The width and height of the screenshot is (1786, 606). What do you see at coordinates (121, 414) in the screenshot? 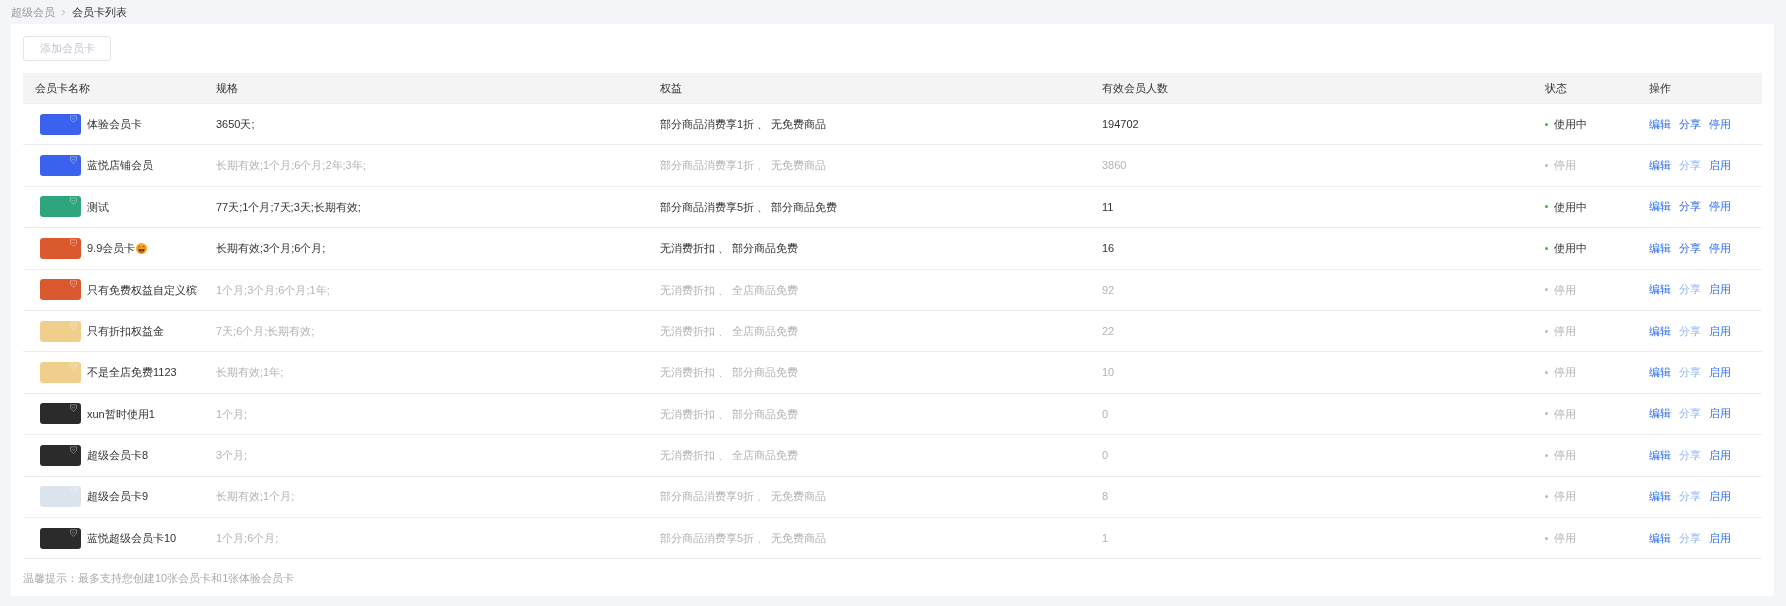
I see `card-name: xun暂时使用1` at bounding box center [121, 414].